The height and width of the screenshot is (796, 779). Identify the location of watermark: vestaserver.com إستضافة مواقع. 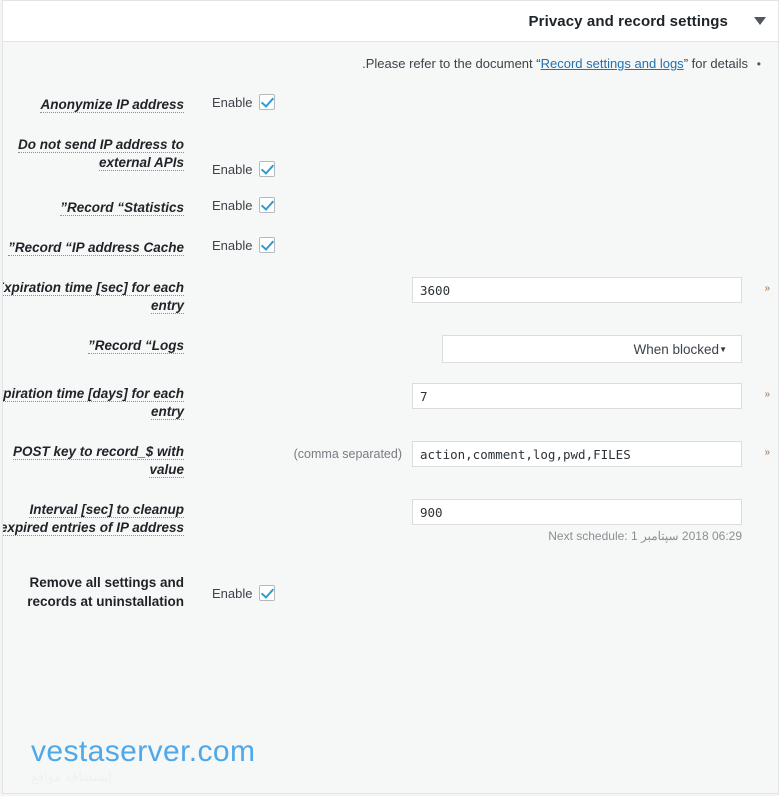
(143, 760).